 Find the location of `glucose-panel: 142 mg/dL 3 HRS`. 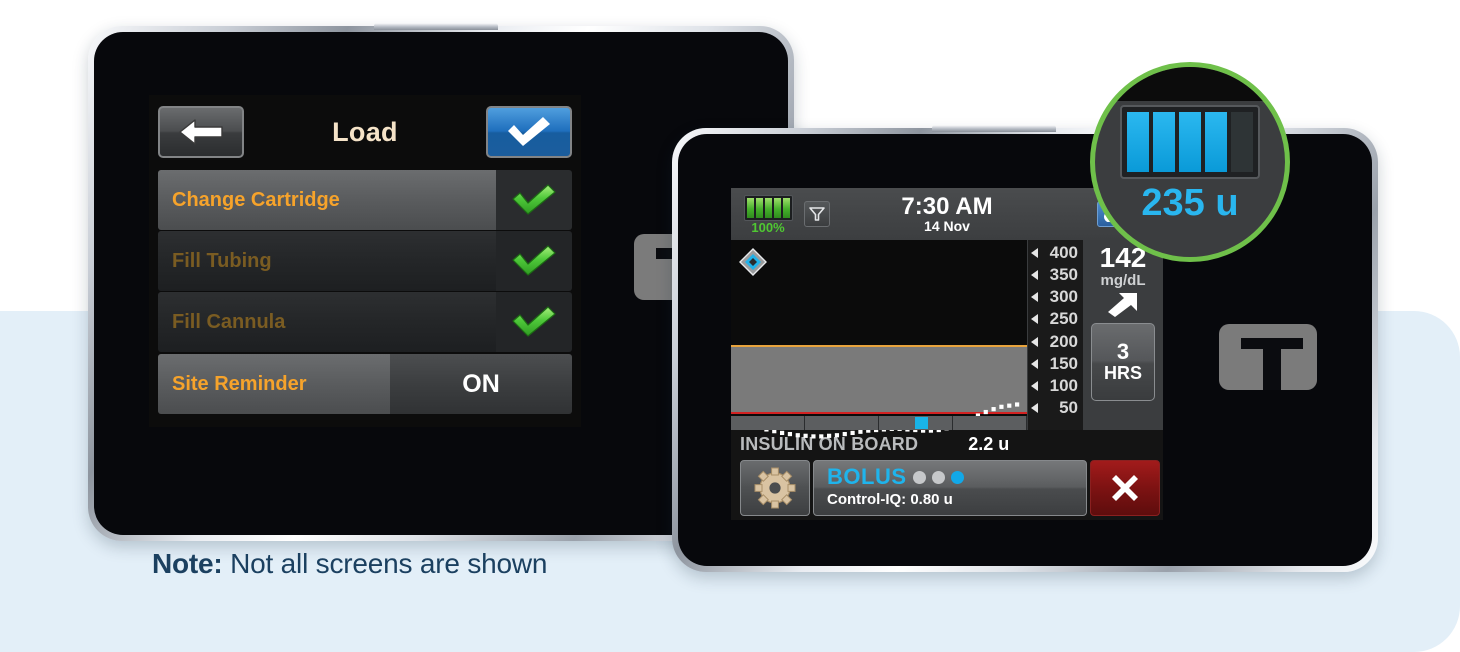

glucose-panel: 142 mg/dL 3 HRS is located at coordinates (1123, 335).